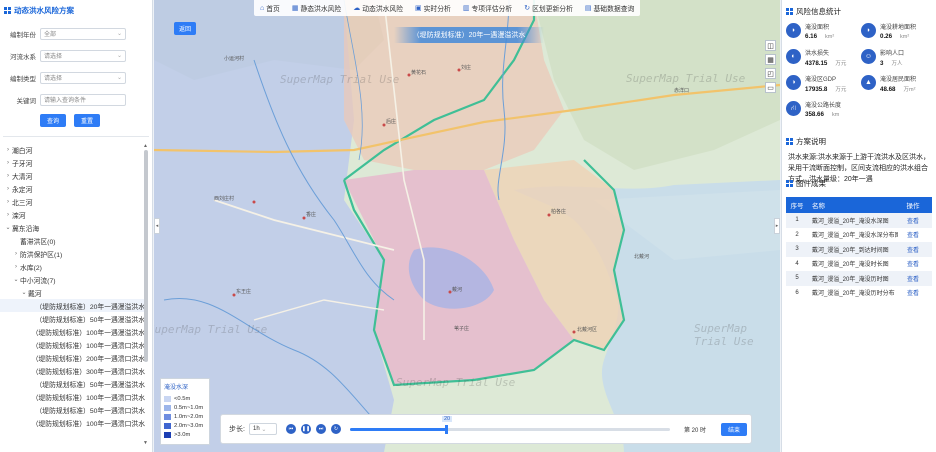 The width and height of the screenshot is (936, 452). What do you see at coordinates (87, 120) in the screenshot?
I see `reset-button: 重置` at bounding box center [87, 120].